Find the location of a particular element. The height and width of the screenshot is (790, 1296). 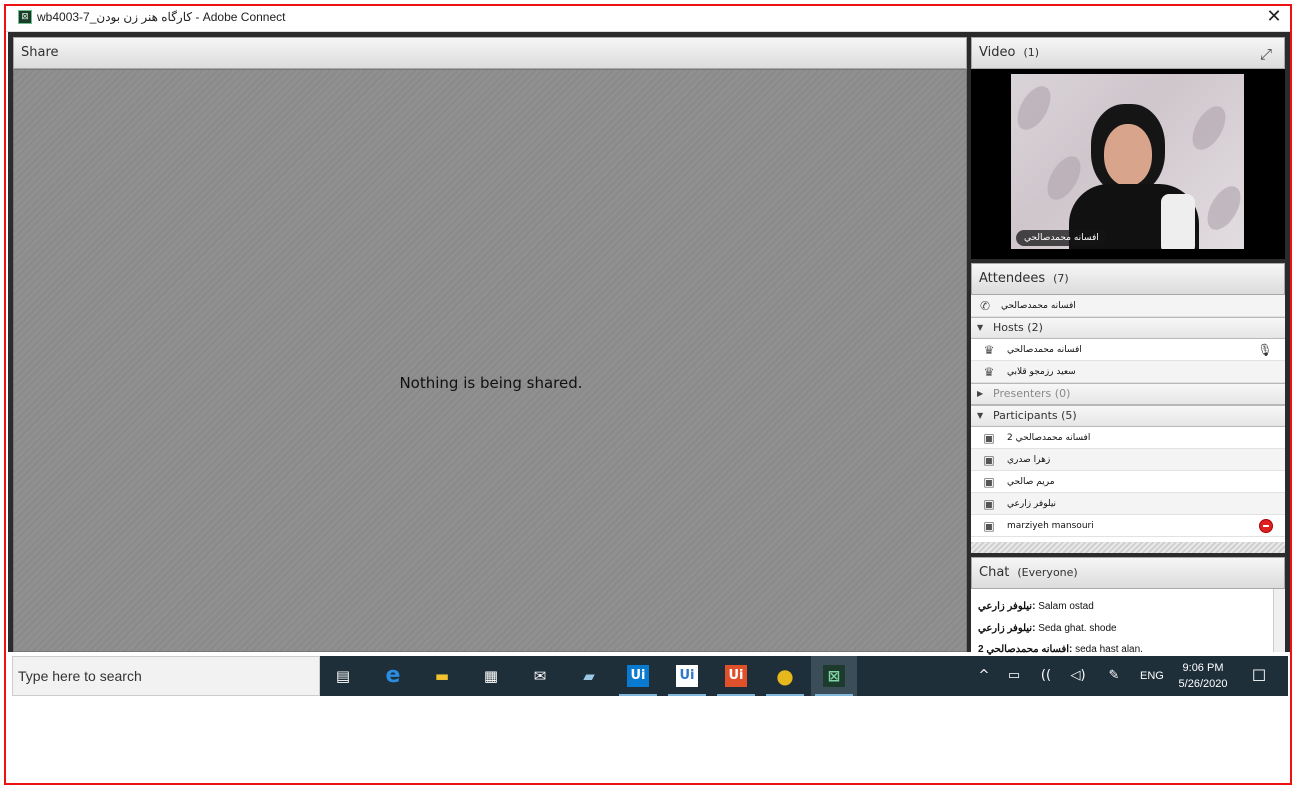

video-speaker-name: افسانه محمدصالحي is located at coordinates (1061, 238).